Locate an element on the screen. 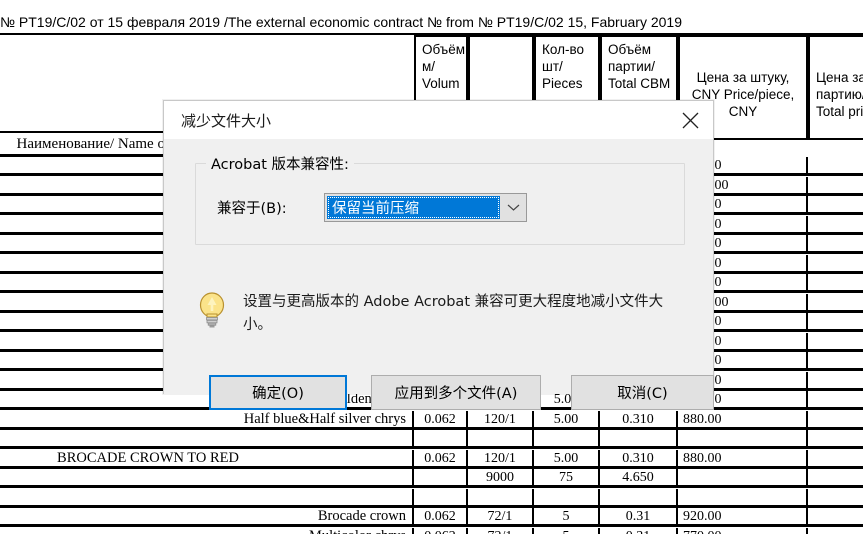 Image resolution: width=863 pixels, height=534 pixels. header-line: партию/ is located at coordinates (839, 94).